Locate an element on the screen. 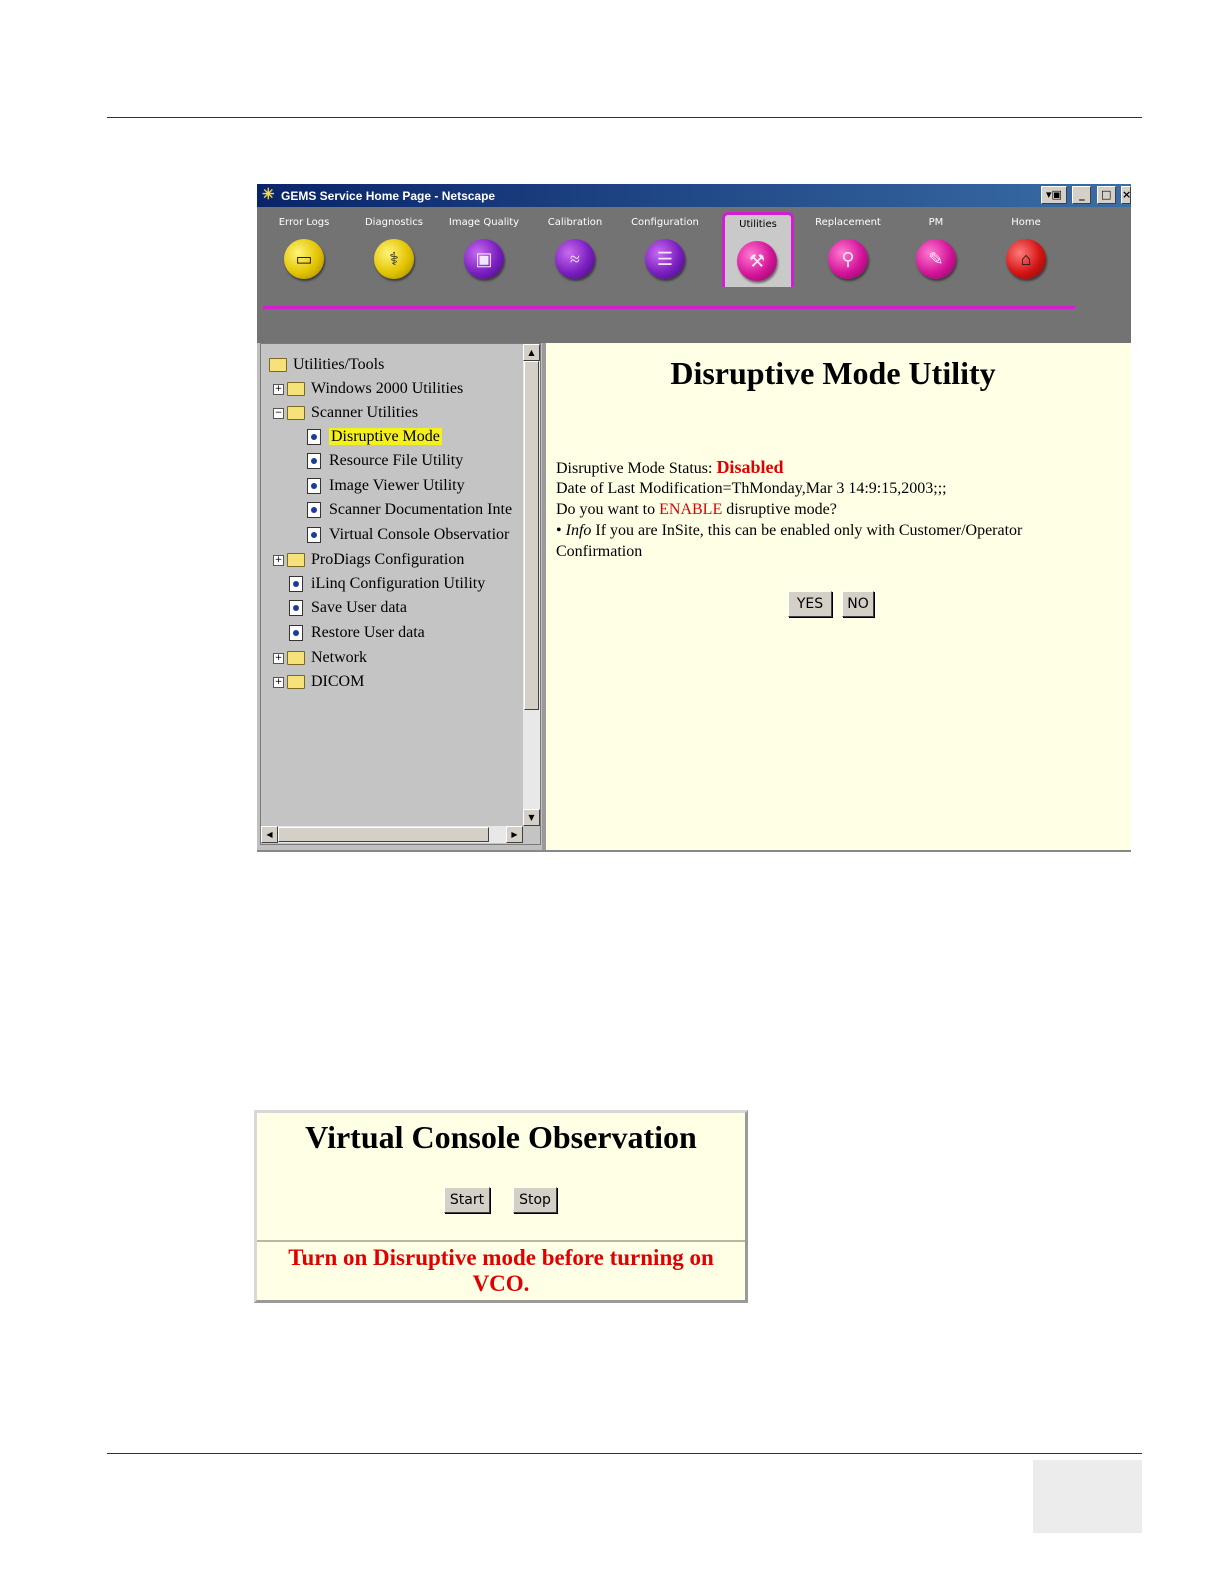  maximize-button: □ is located at coordinates (1106, 195).